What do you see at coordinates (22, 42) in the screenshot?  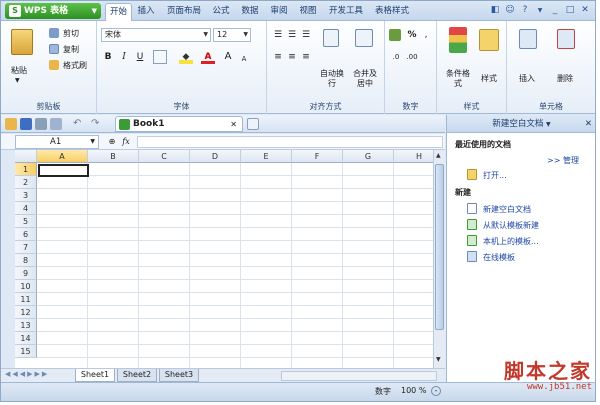 I see `paste-icon` at bounding box center [22, 42].